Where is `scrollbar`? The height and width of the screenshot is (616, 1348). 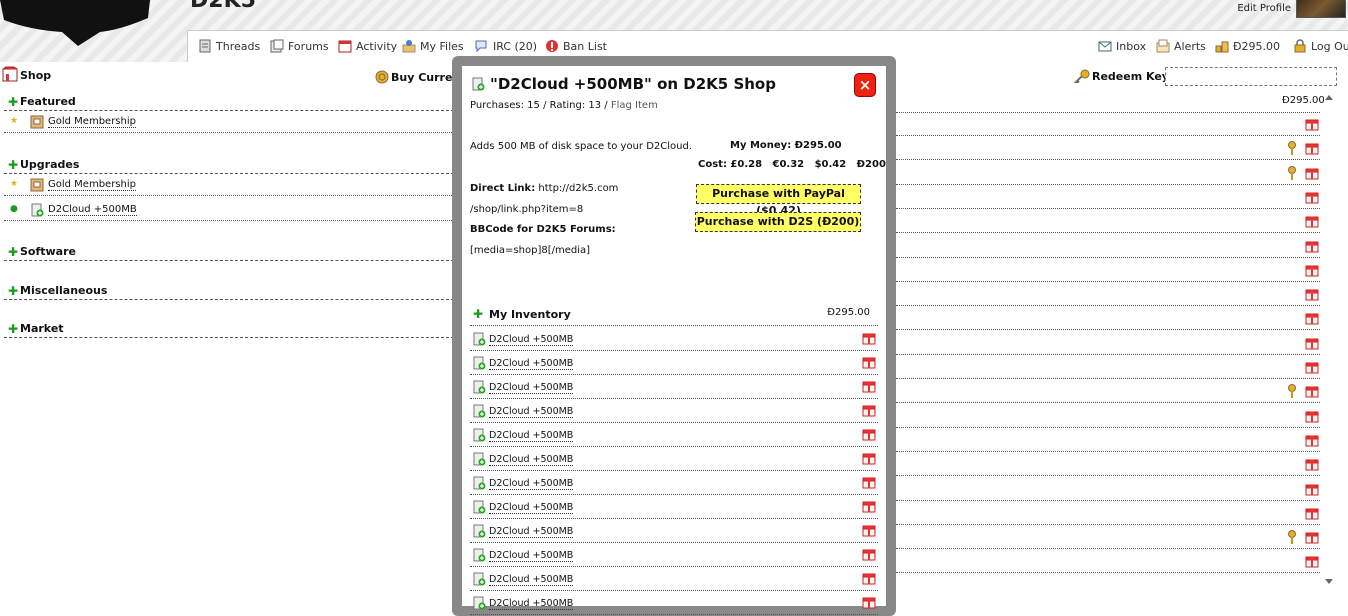 scrollbar is located at coordinates (1329, 341).